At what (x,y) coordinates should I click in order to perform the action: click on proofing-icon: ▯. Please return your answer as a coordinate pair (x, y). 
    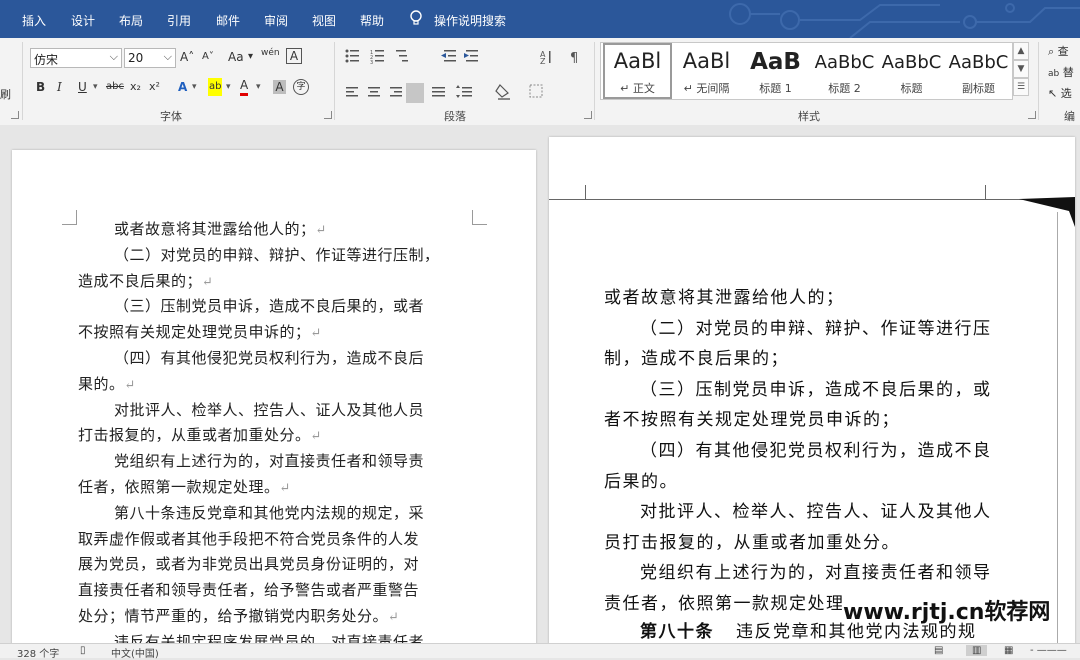
    Looking at the image, I should click on (83, 650).